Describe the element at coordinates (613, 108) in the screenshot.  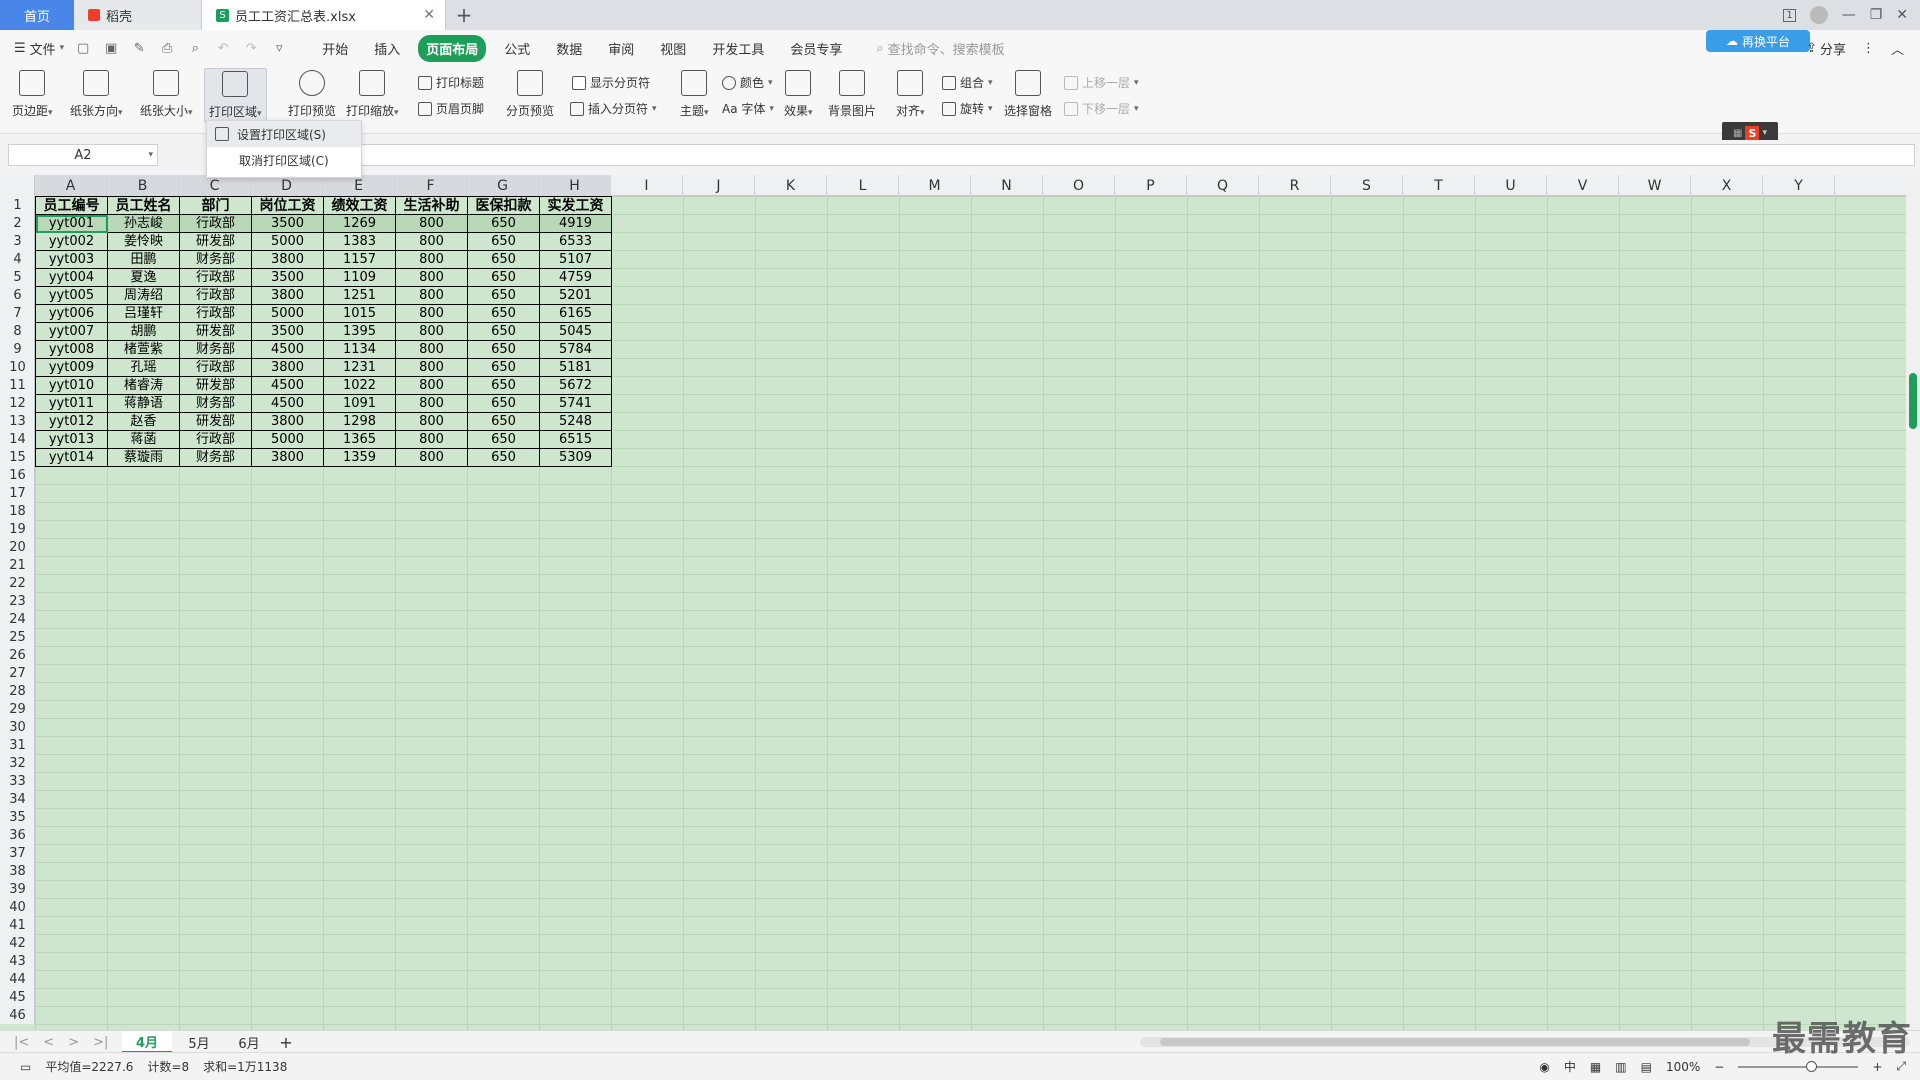
I see `insert-page-break-button: 插入分页符 ▾` at that location.